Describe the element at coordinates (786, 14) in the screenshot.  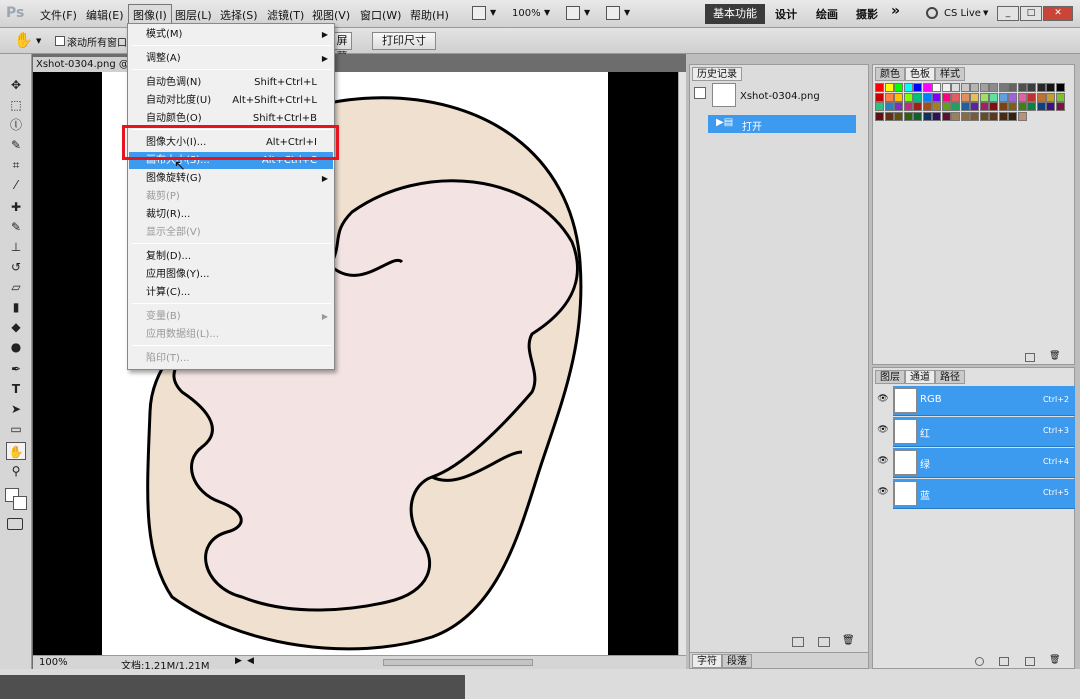
I see `workspace-design: 设计` at that location.